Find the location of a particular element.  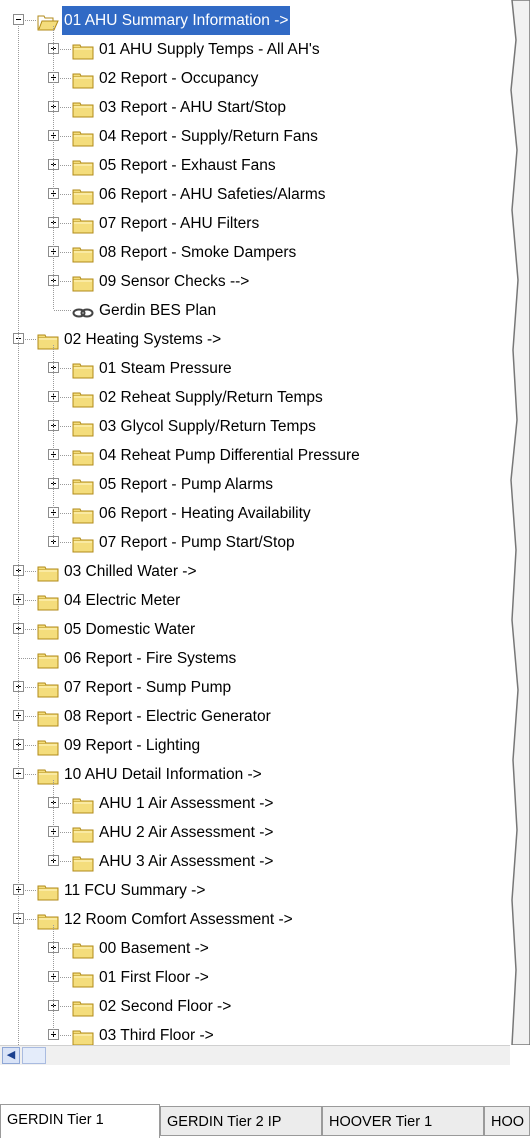

tree-item: 02 Report - Occupancy is located at coordinates (255, 78).